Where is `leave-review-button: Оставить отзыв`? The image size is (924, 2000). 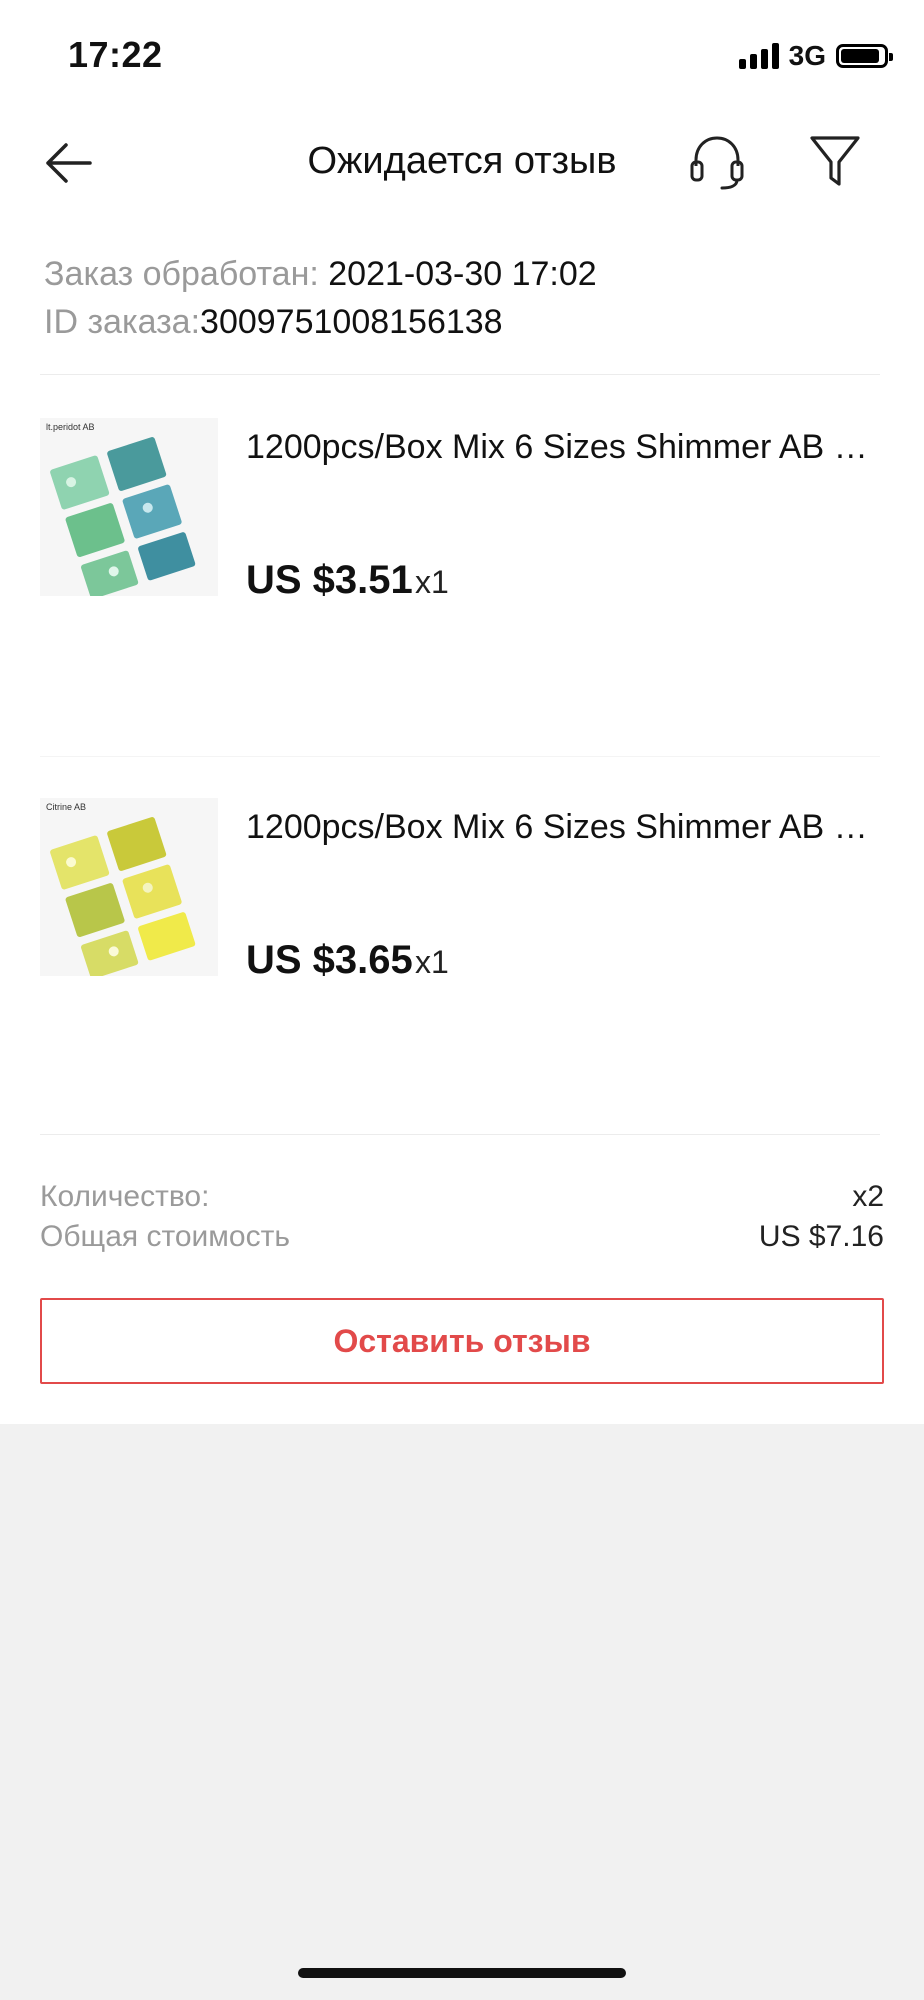 leave-review-button: Оставить отзыв is located at coordinates (462, 1341).